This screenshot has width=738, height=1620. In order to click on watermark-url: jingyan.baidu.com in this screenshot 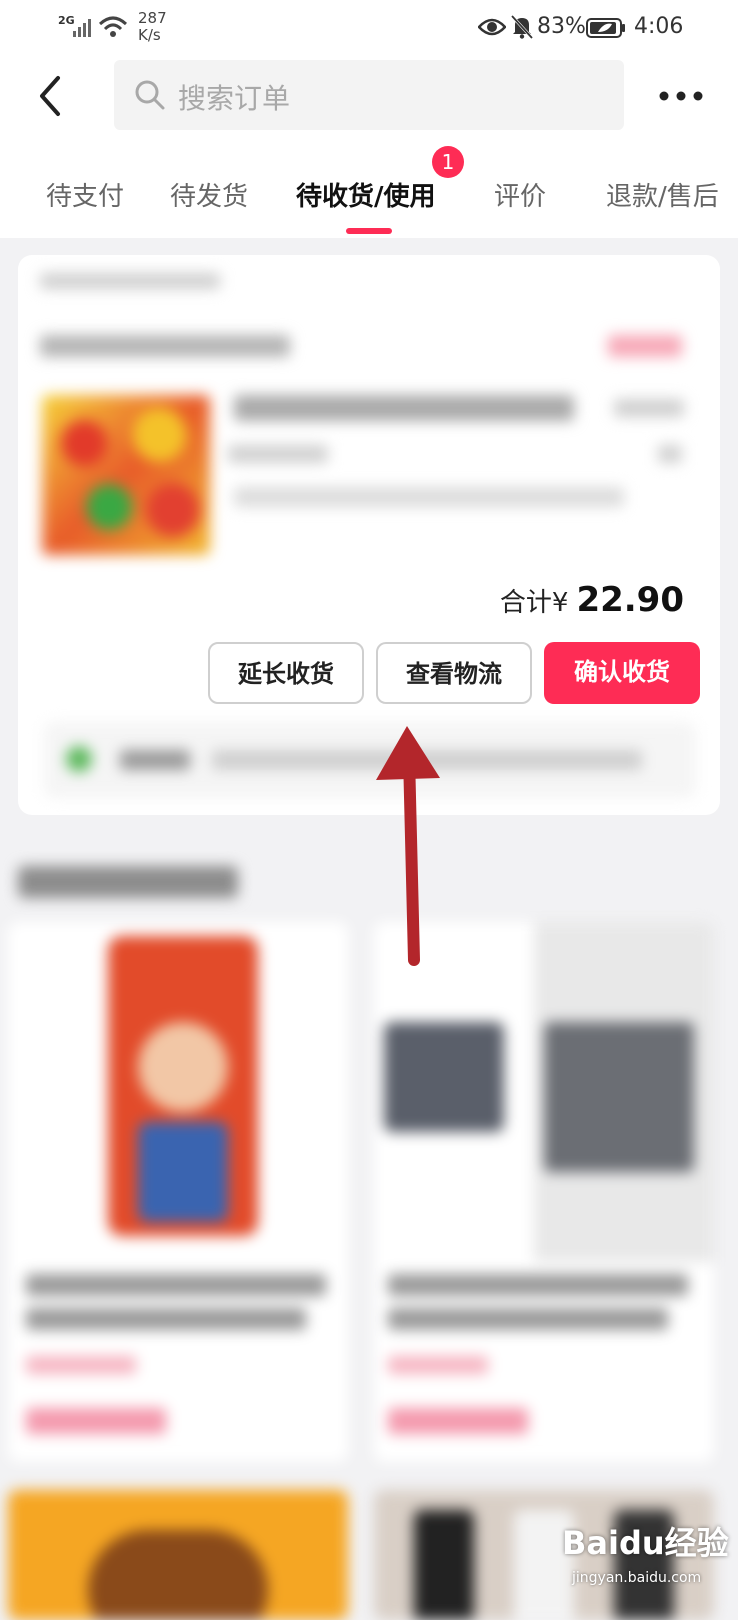, I will do `click(637, 1578)`.